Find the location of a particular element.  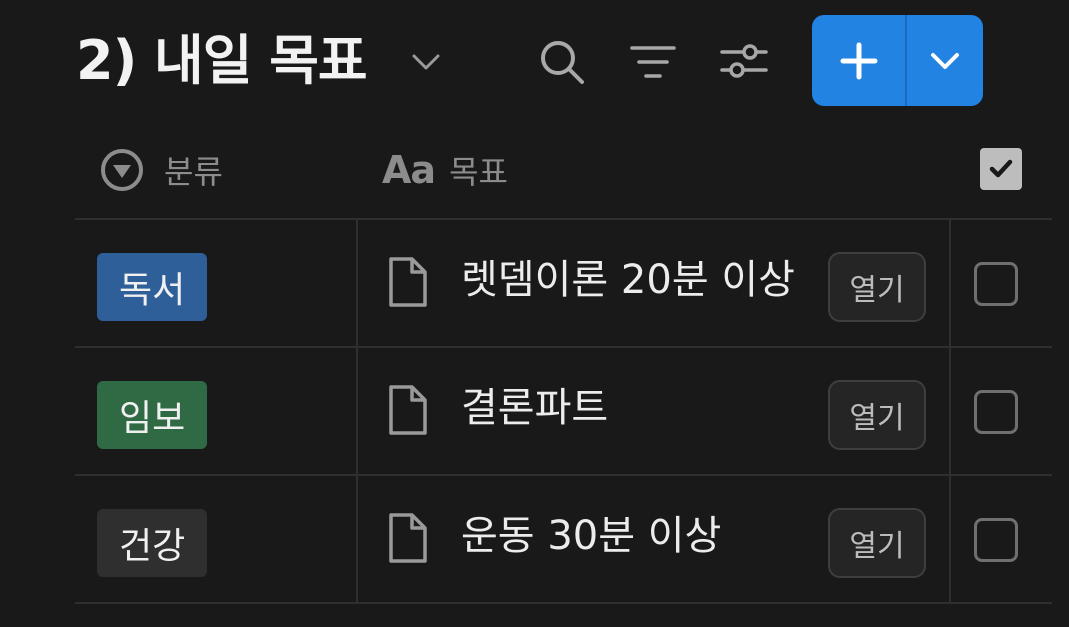

goal-title: 렛뎀이론 20분 이상 is located at coordinates (628, 280).